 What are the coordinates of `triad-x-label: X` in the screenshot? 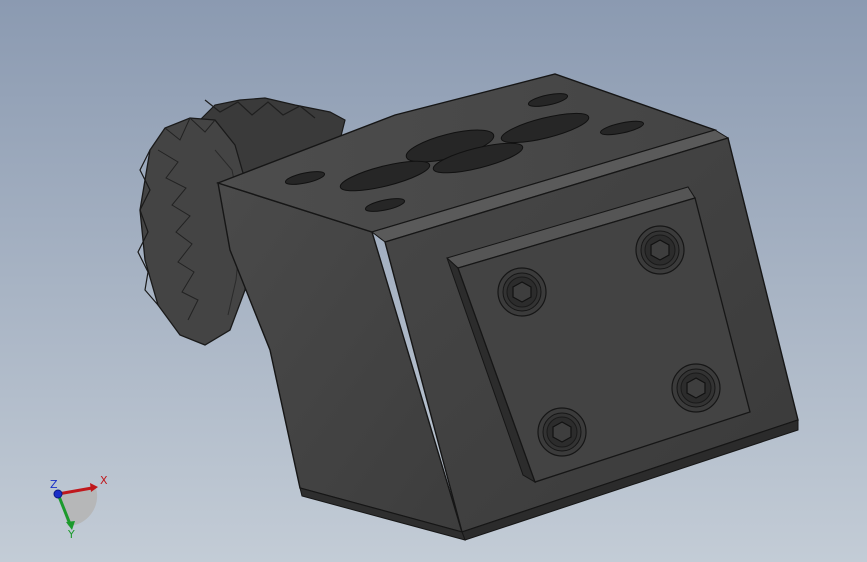 It's located at (104, 480).